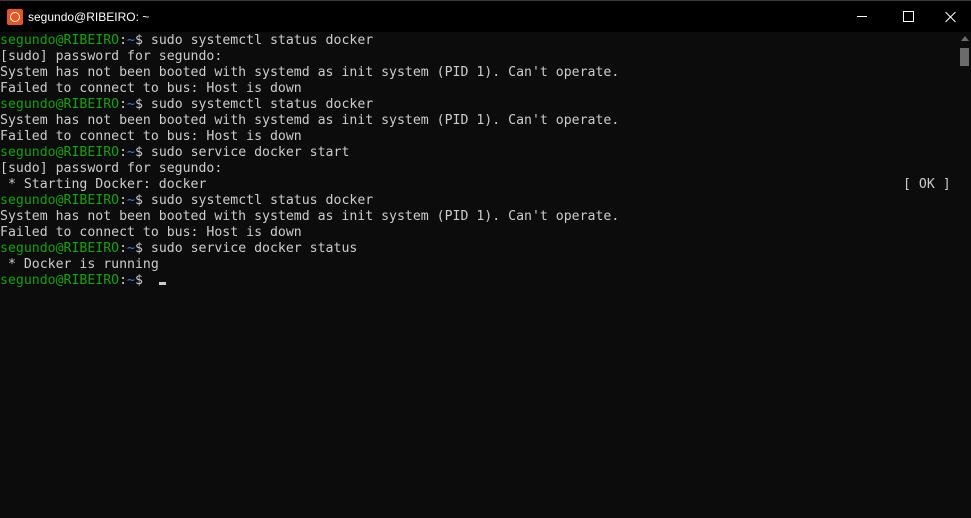 The height and width of the screenshot is (518, 971). Describe the element at coordinates (964, 57) in the screenshot. I see `scrollbar-thumb` at that location.